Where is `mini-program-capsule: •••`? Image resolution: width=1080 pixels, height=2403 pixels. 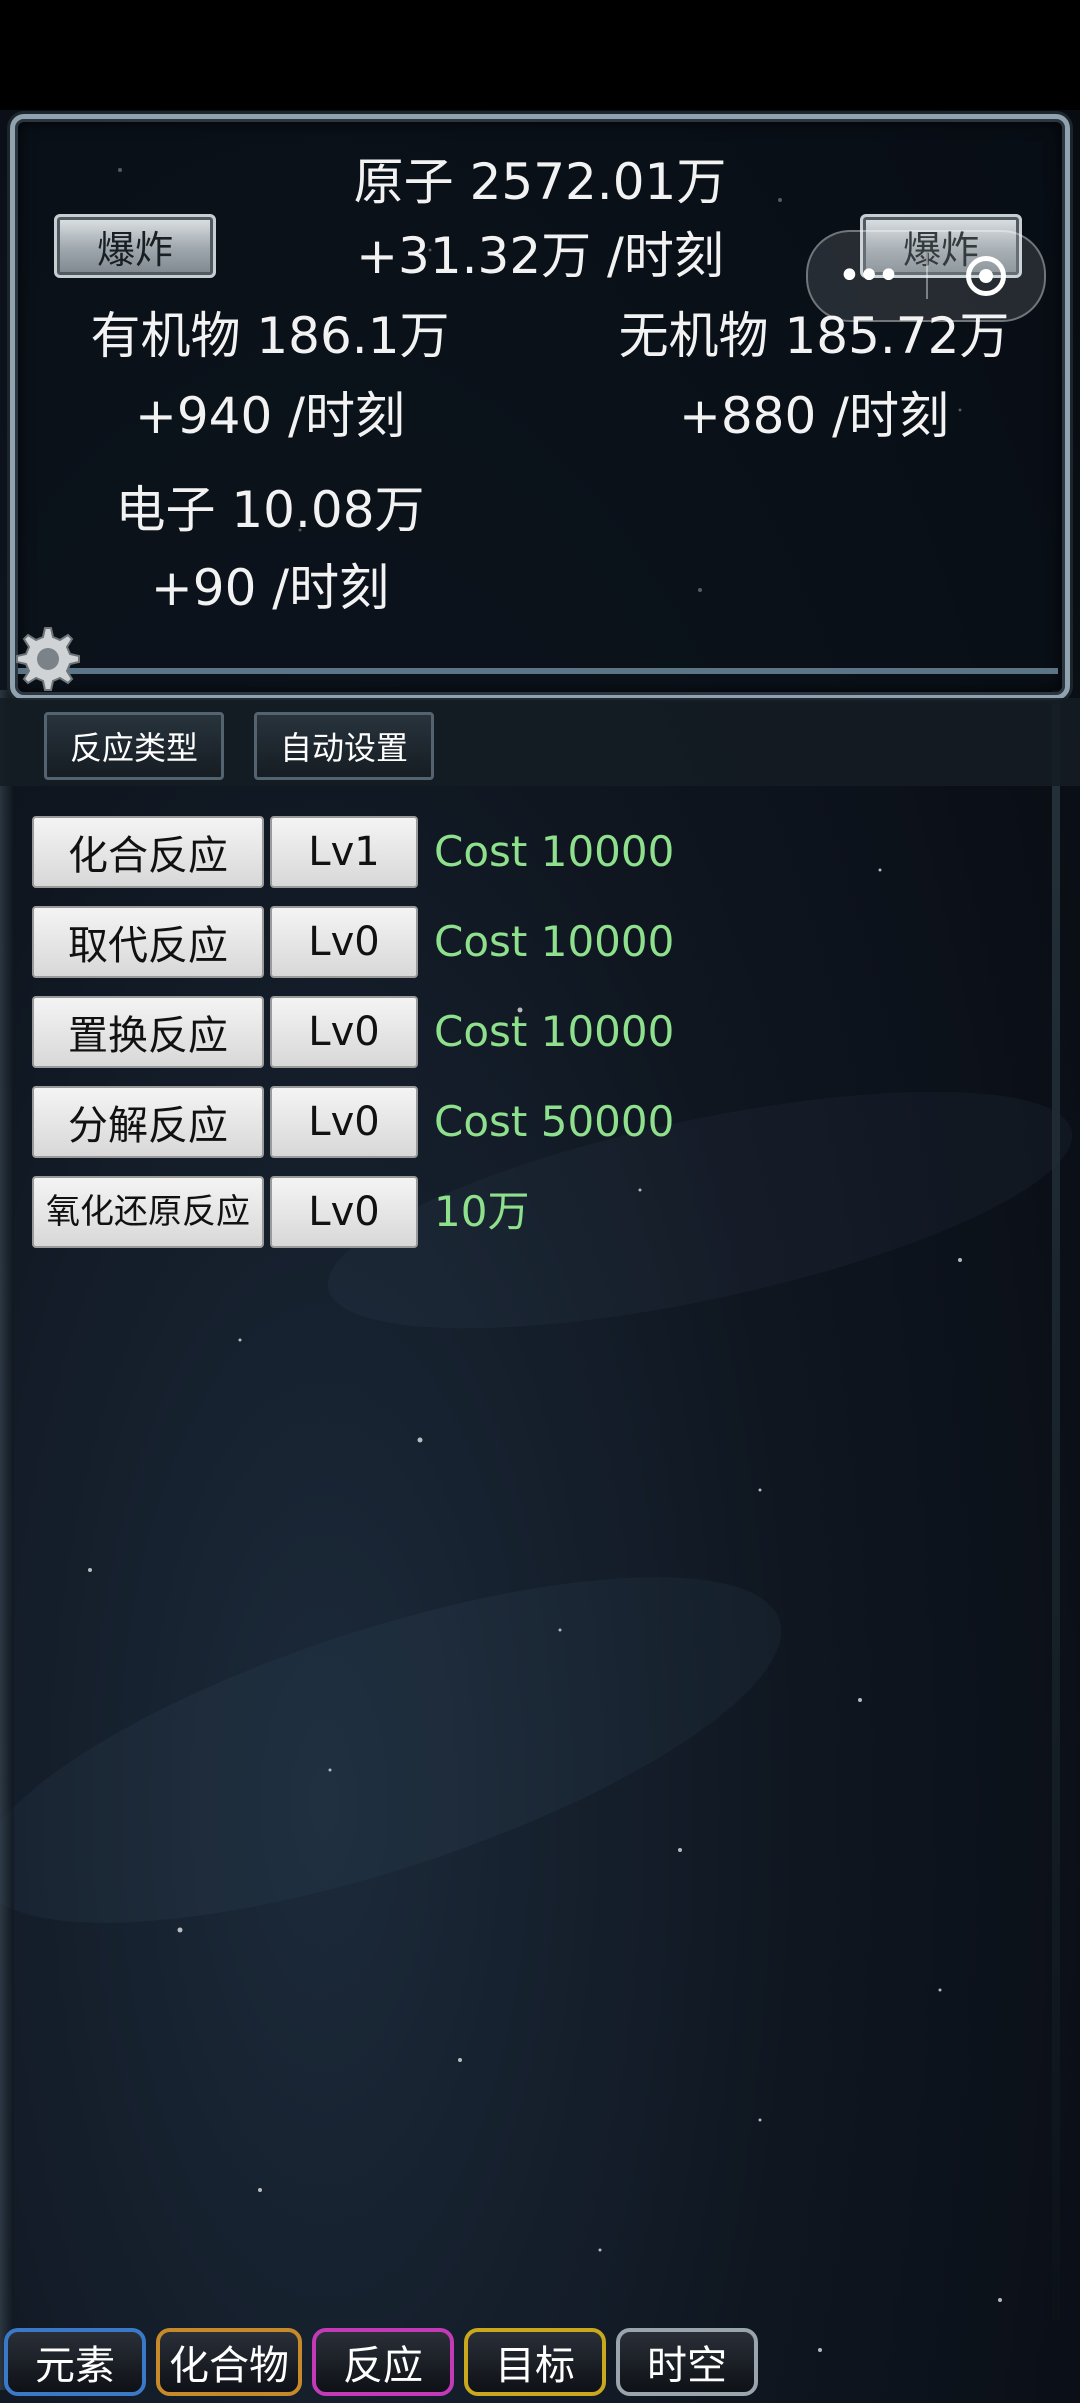
mini-program-capsule: ••• is located at coordinates (926, 276).